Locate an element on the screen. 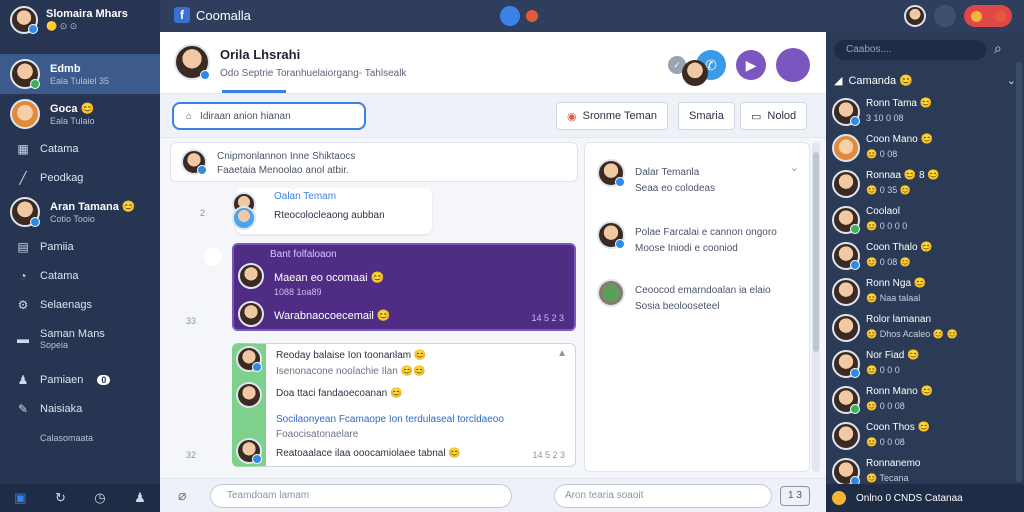 Image resolution: width=1024 pixels, height=512 pixels. contact-item: Ronn Mano 😊 😊 0 0 08 is located at coordinates (920, 402).